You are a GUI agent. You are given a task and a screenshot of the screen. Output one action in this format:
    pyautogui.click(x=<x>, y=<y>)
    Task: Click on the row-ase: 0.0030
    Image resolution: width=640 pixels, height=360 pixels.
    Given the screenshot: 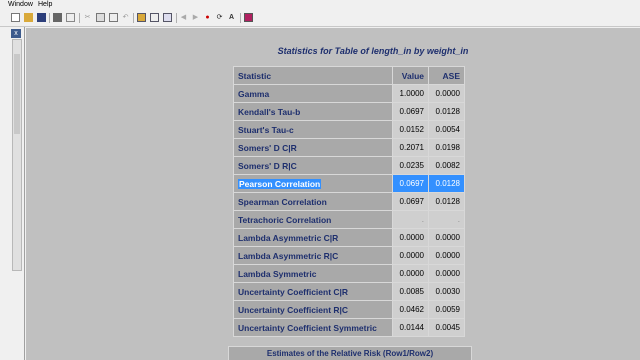 What is the action you would take?
    pyautogui.click(x=446, y=291)
    